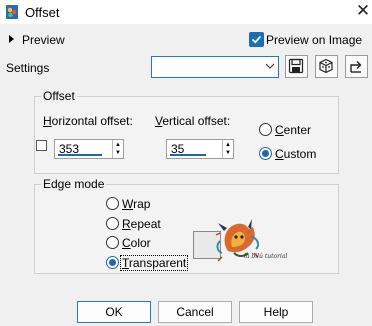  I want to click on vertical-offset-spinner: 35 ▲ ▼, so click(200, 149).